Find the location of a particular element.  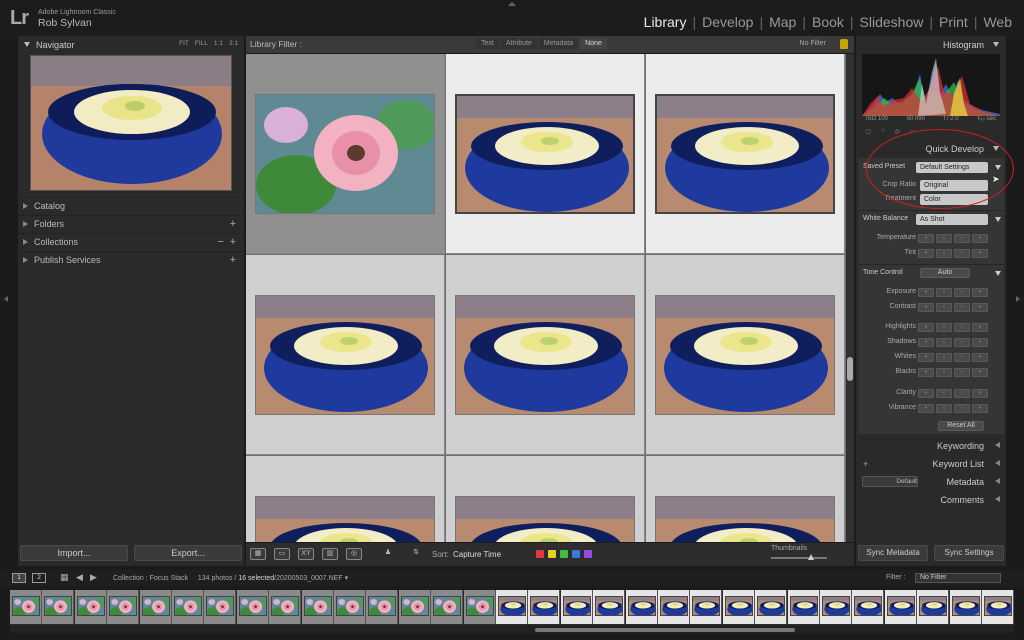

comments-header: Comments is located at coordinates (931, 500).